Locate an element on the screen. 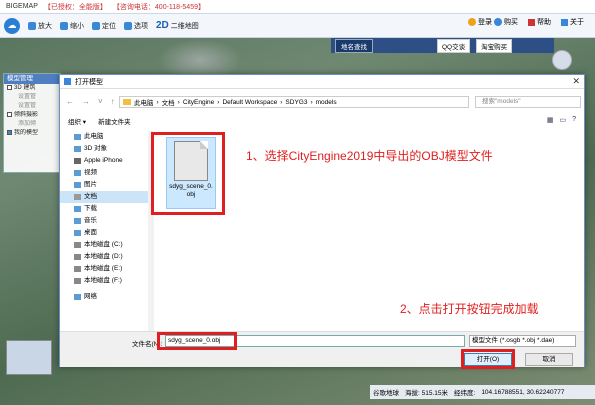 The height and width of the screenshot is (405, 595). breadcrumb: models is located at coordinates (326, 102).